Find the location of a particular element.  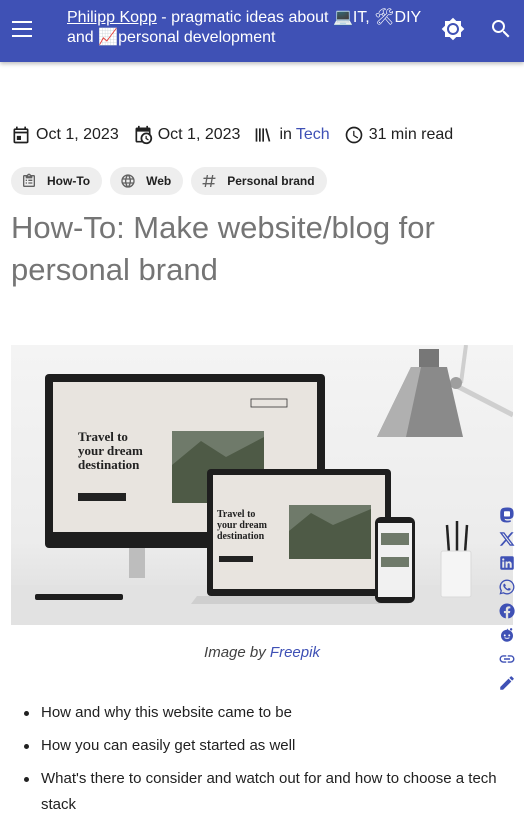

hashtag-icon is located at coordinates (209, 181).